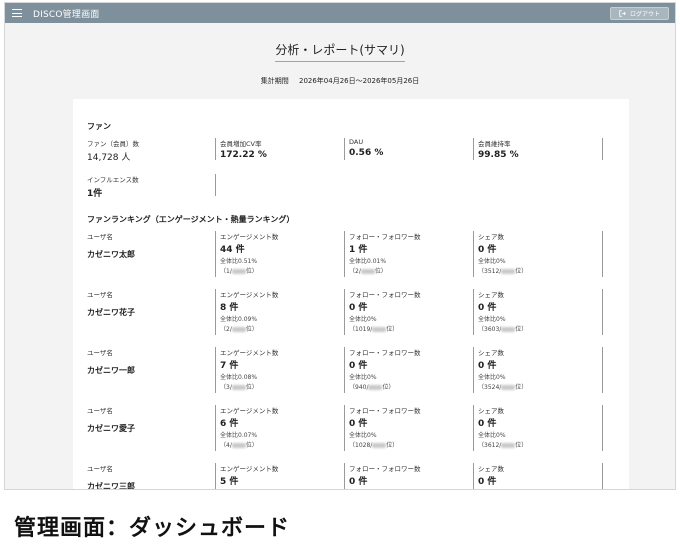 Image resolution: width=680 pixels, height=560 pixels. I want to click on kpi-label: 会員増加CV率, so click(241, 144).